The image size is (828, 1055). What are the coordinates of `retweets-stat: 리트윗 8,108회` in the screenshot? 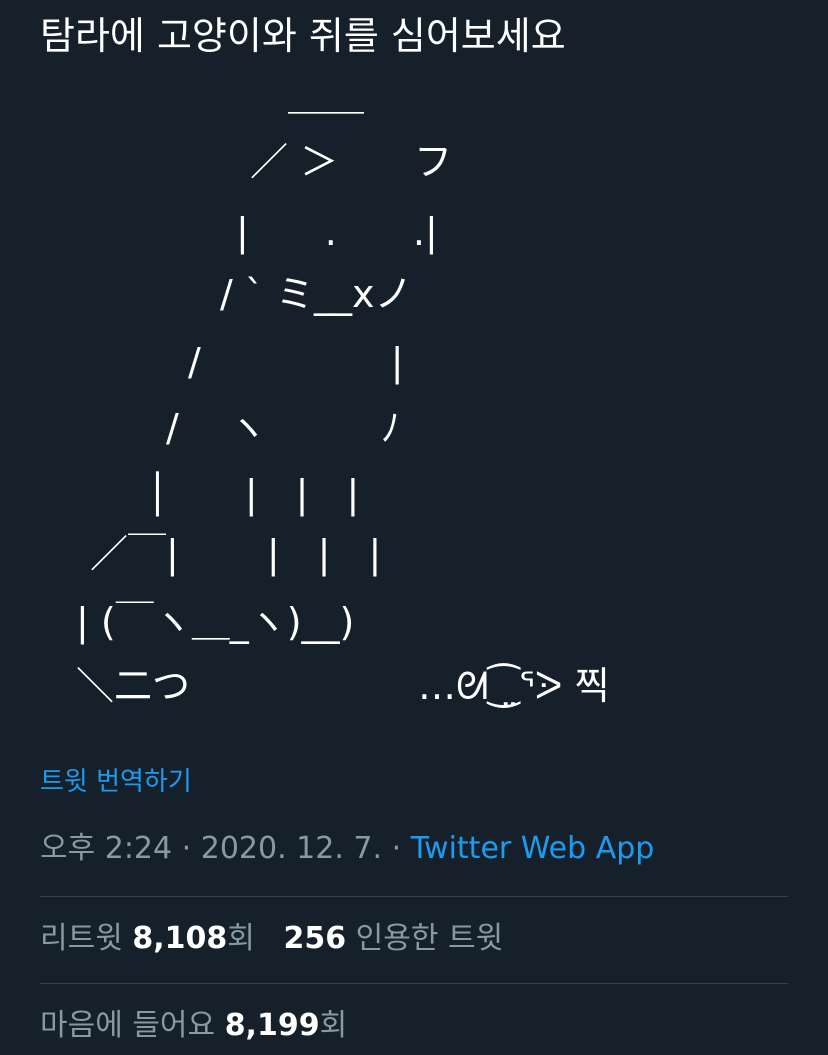 It's located at (147, 938).